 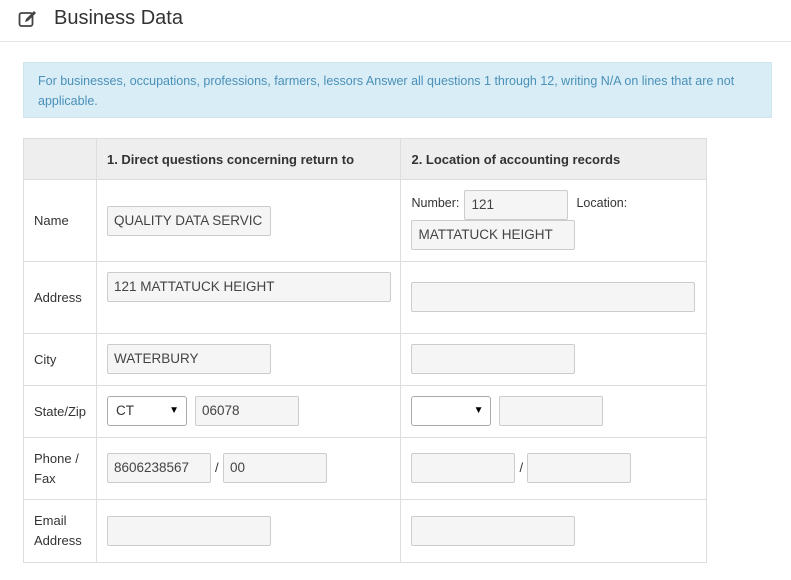 I want to click on label-state-zip: State/Zip, so click(x=60, y=411).